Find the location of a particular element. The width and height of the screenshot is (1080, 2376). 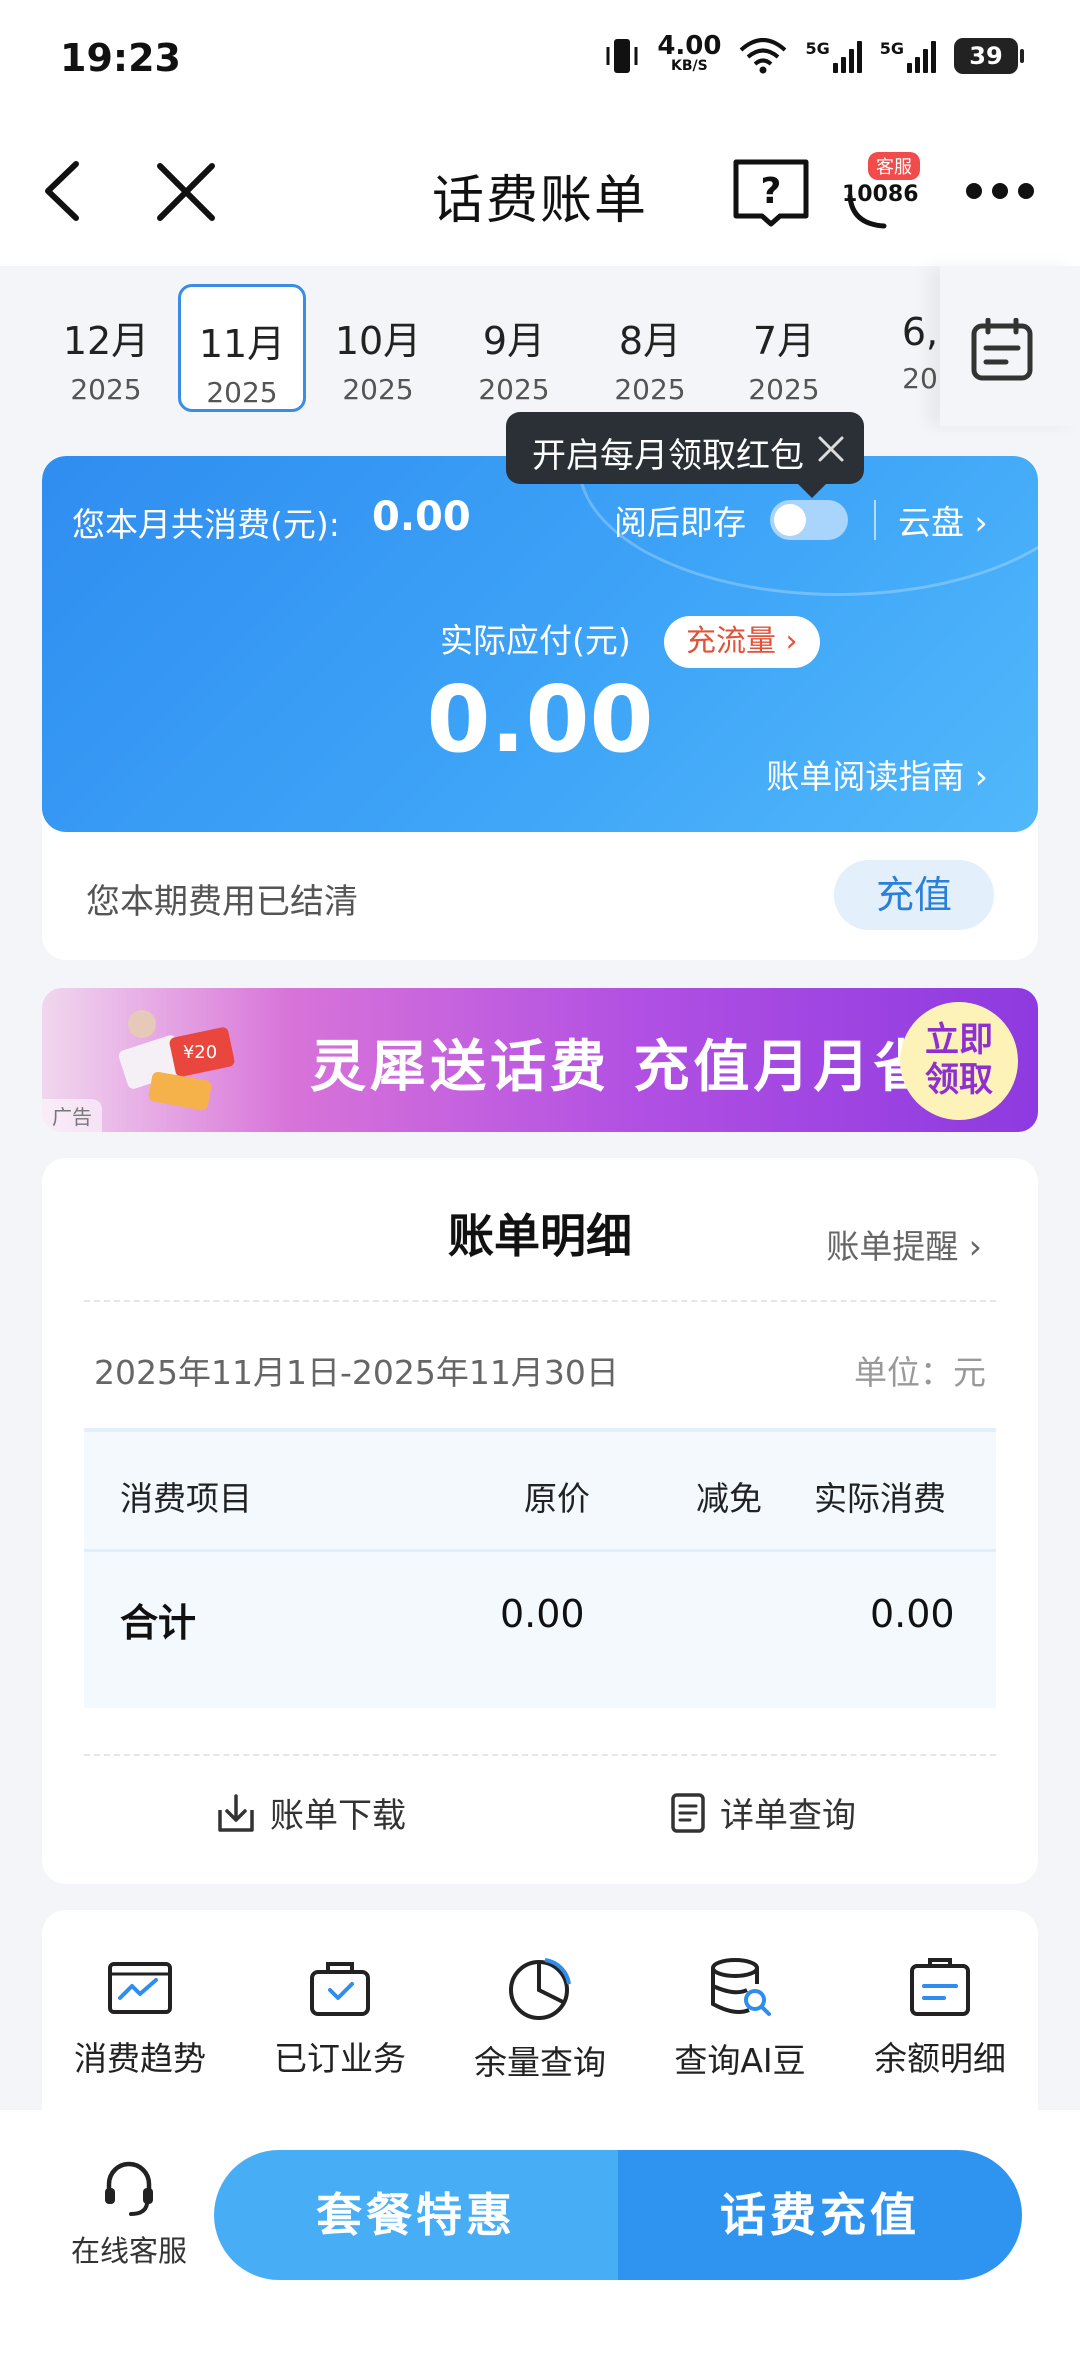

table-header: 消费项目 原价 减免 实际消费 is located at coordinates (540, 1492).